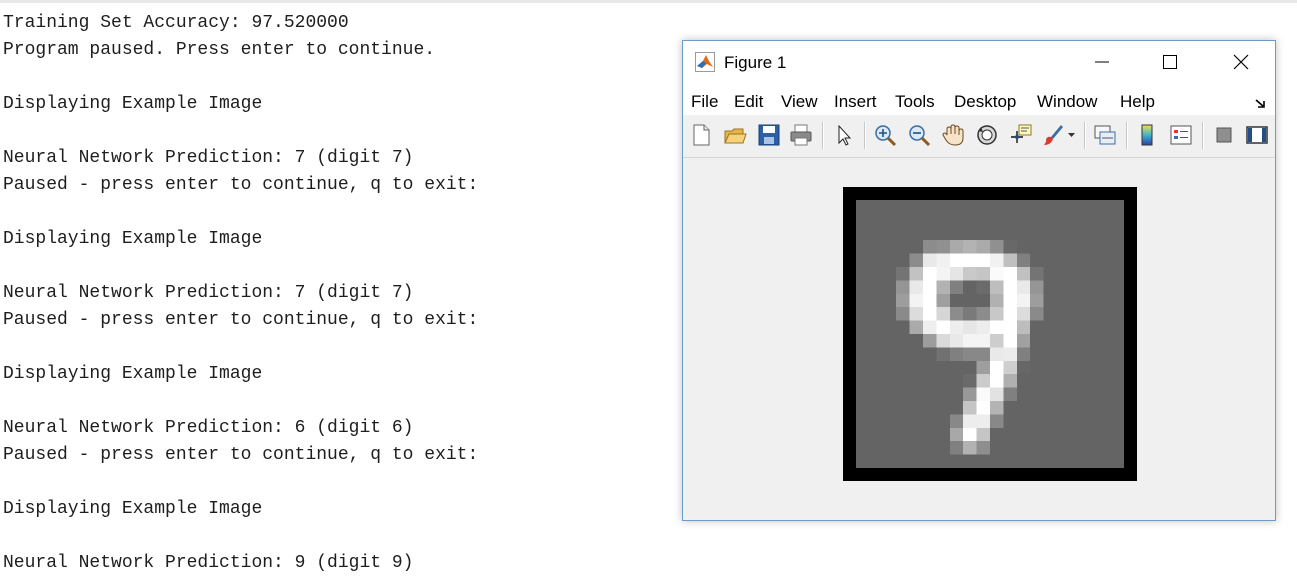 The image size is (1297, 578). What do you see at coordinates (1147, 135) in the screenshot?
I see `insert-colorbar-button` at bounding box center [1147, 135].